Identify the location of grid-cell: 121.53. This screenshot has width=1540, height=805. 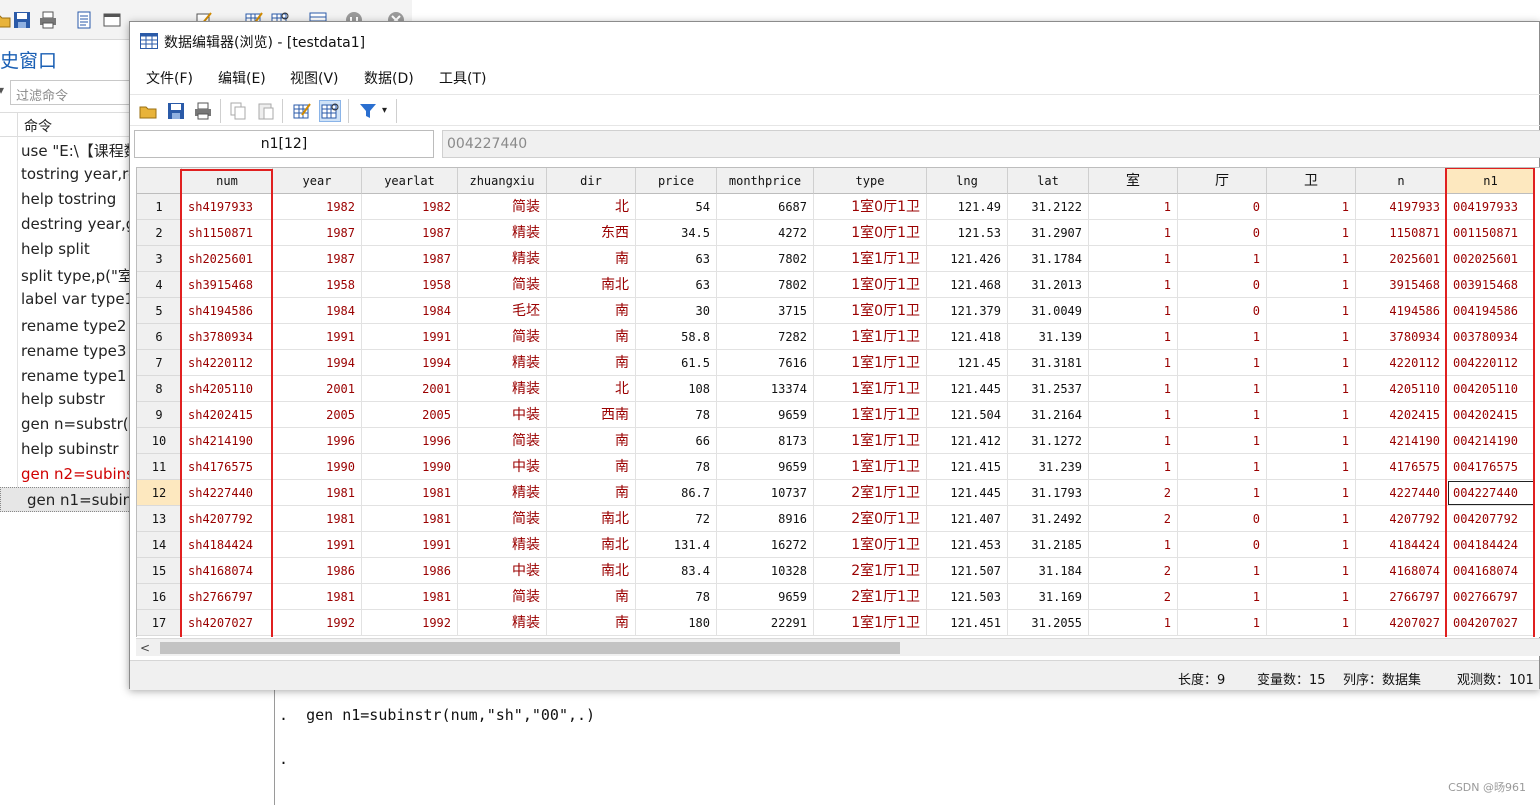
(967, 233).